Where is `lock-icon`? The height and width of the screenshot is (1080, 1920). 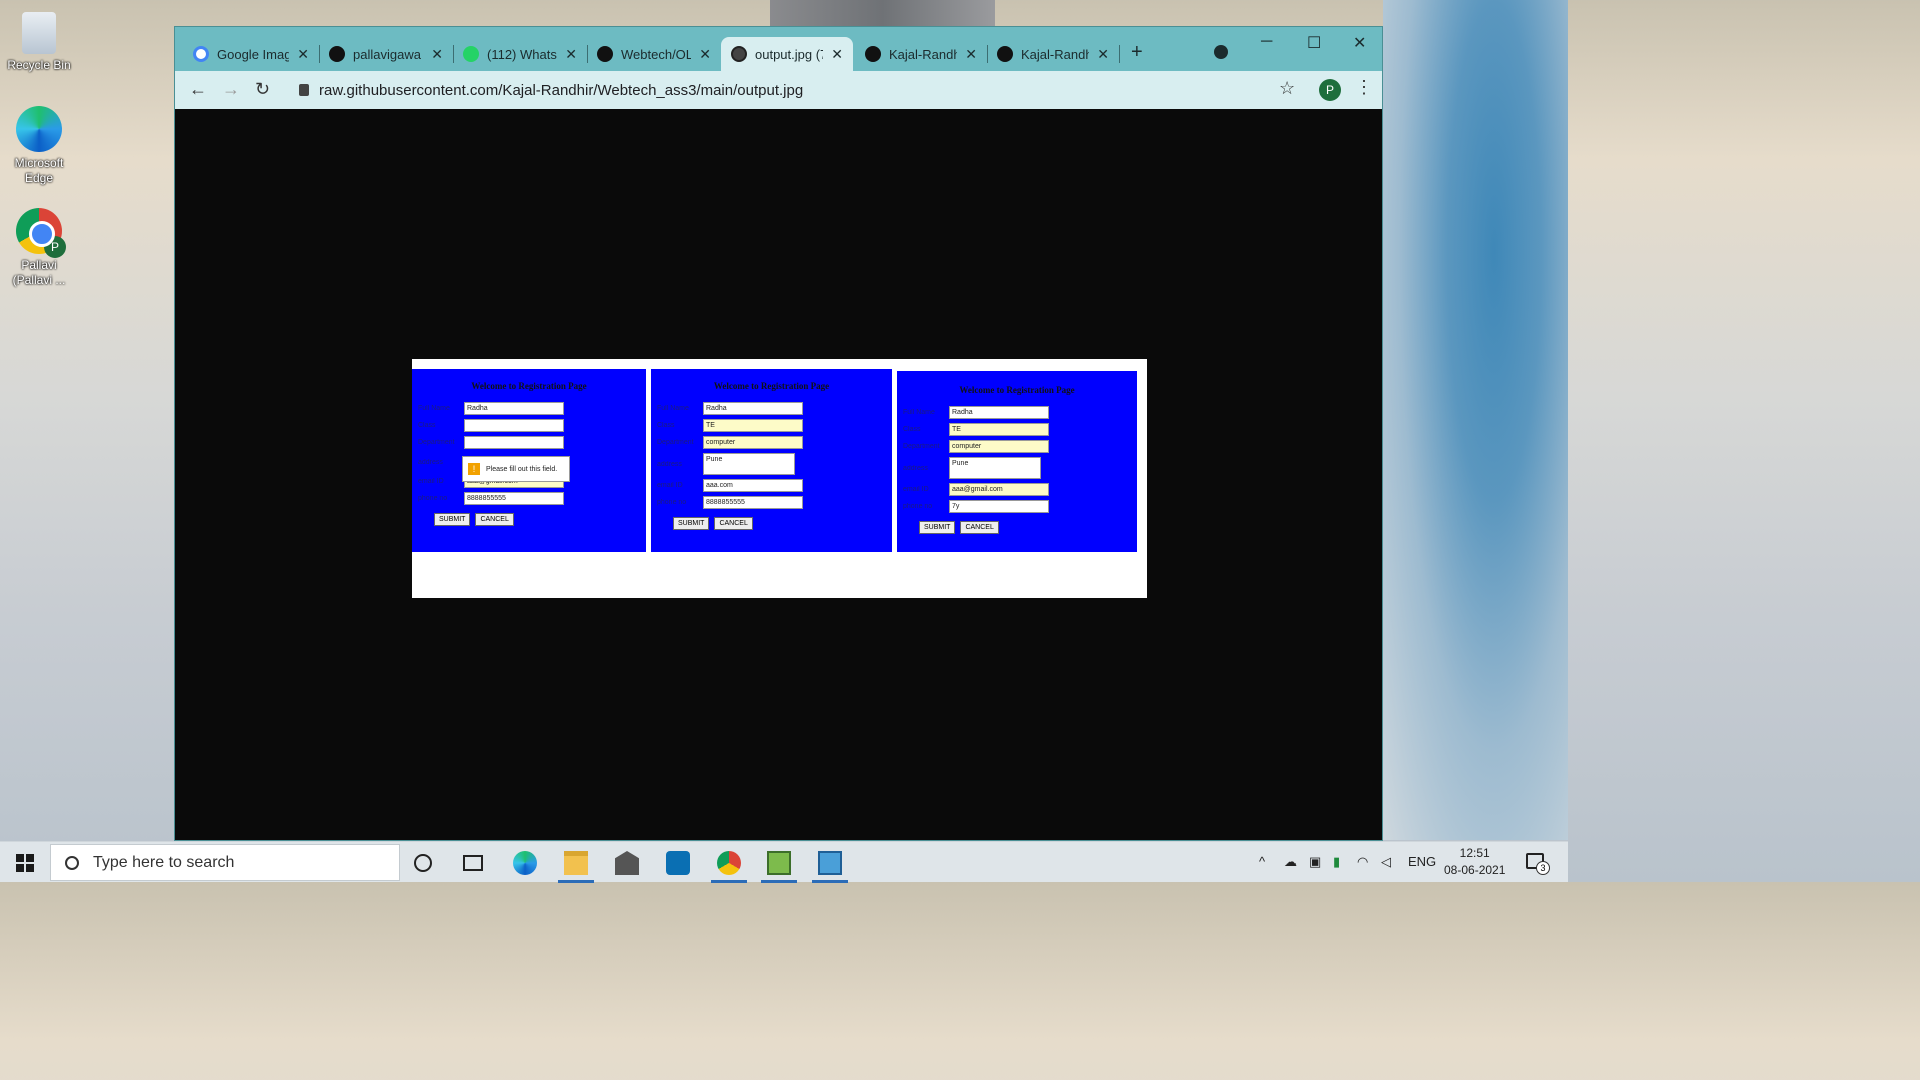
lock-icon is located at coordinates (304, 90).